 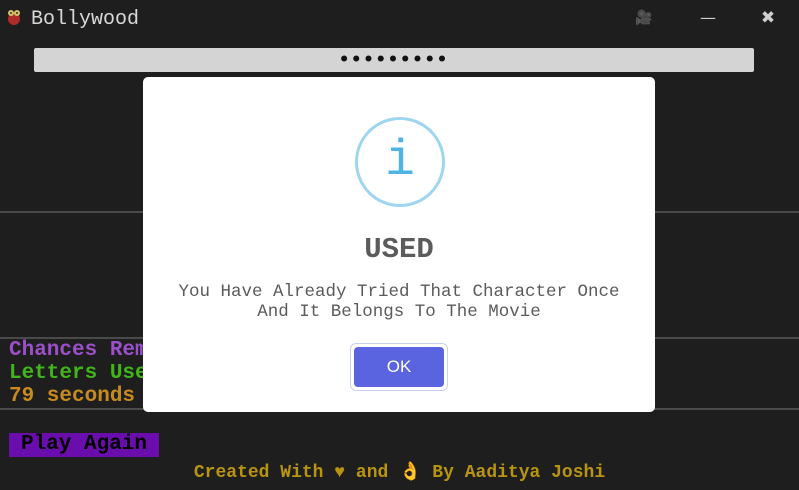 What do you see at coordinates (84, 445) in the screenshot?
I see `play-again-button: Play Again` at bounding box center [84, 445].